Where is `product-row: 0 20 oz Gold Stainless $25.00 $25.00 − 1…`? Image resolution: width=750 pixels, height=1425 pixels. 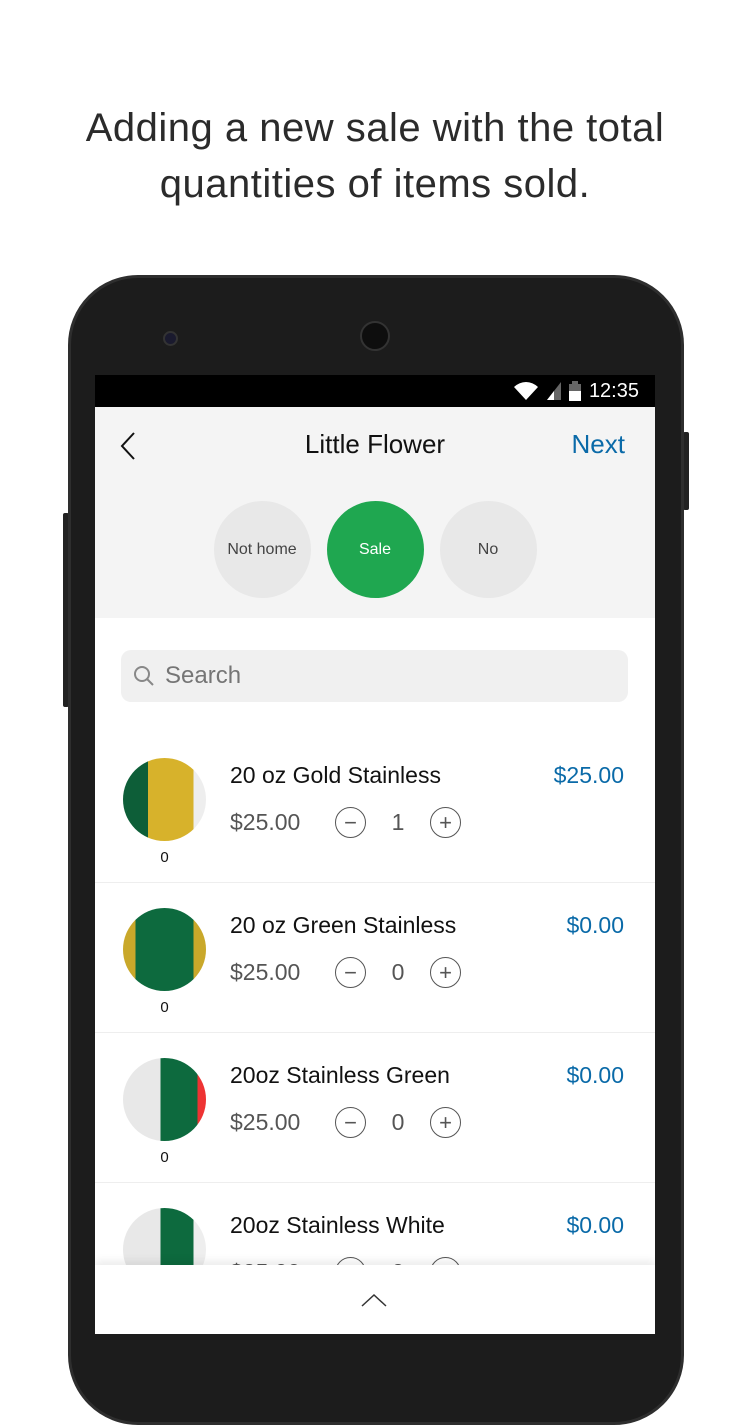 product-row: 0 20 oz Gold Stainless $25.00 $25.00 − 1… is located at coordinates (375, 808).